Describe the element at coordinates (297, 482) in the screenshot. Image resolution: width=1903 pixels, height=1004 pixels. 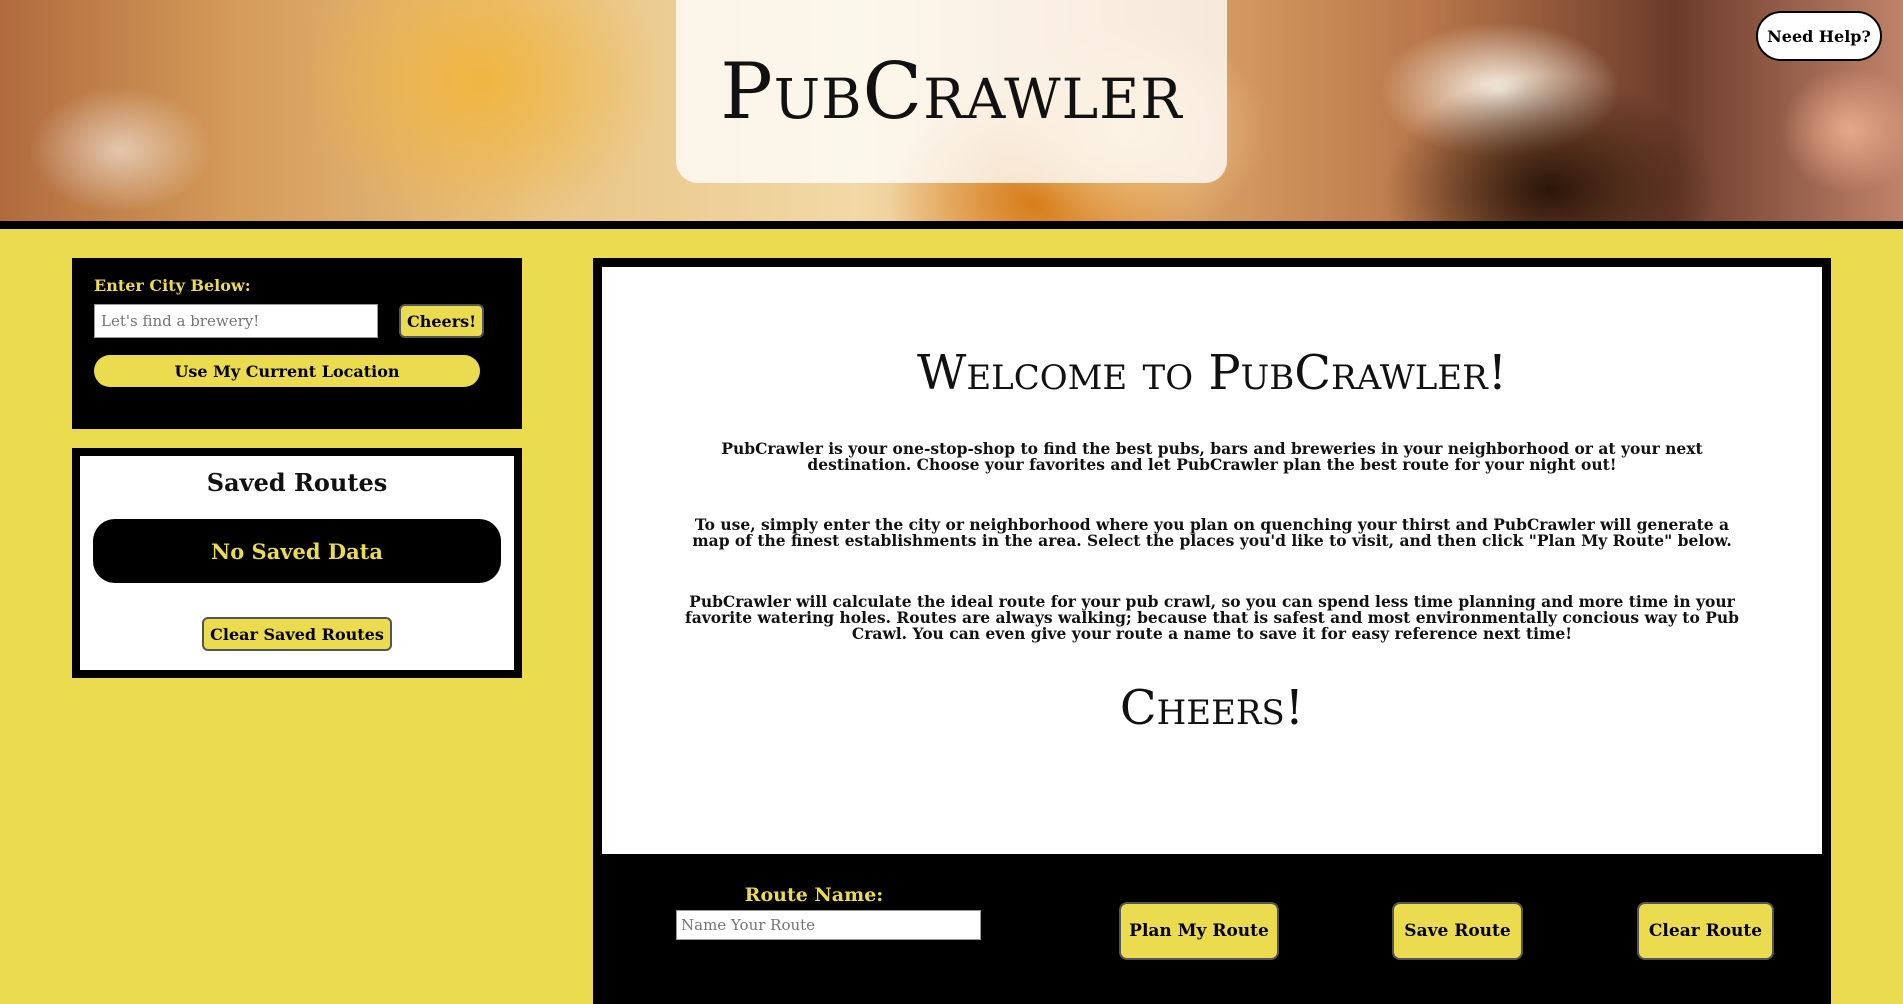
I see `saved-routes-heading: Saved Routes` at that location.